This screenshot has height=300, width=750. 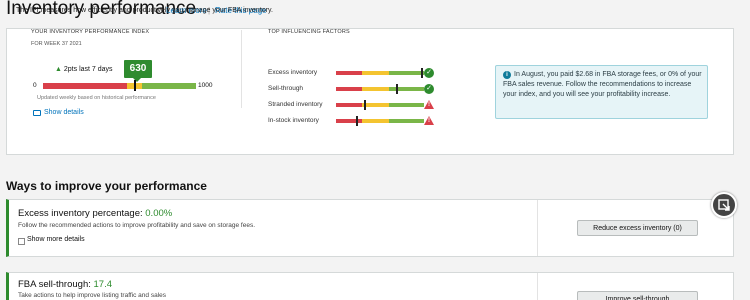 What do you see at coordinates (286, 88) in the screenshot?
I see `factor-label-sell-through: Sell-through` at bounding box center [286, 88].